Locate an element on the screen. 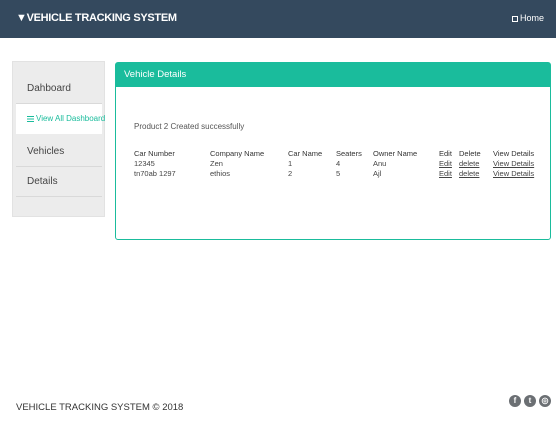 The width and height of the screenshot is (556, 430). table-row: 12345 Zen 1 4 Anu Edit delete View Details is located at coordinates (344, 164).